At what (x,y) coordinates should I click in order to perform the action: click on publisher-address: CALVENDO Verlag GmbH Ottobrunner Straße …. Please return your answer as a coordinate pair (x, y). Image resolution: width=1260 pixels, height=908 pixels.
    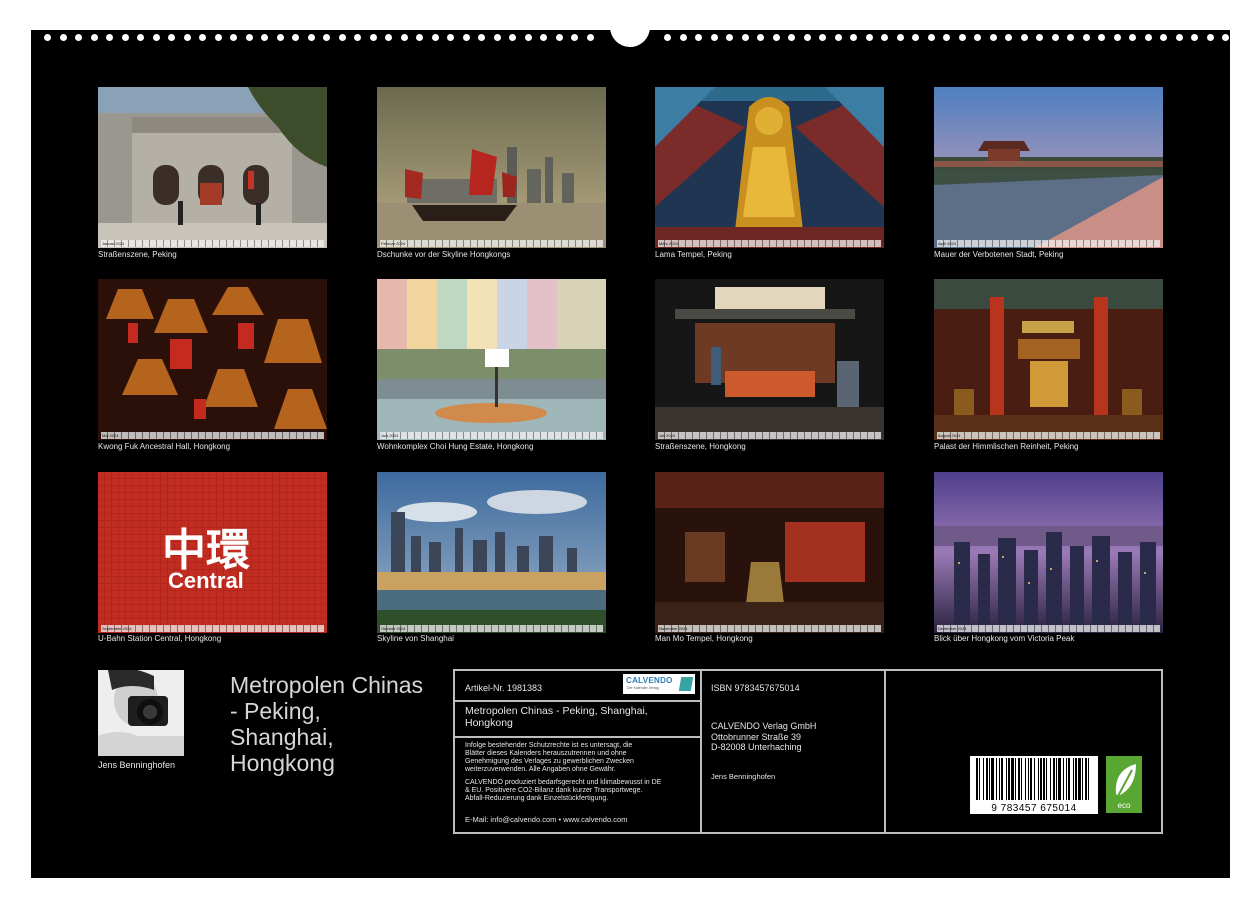
    Looking at the image, I should click on (763, 737).